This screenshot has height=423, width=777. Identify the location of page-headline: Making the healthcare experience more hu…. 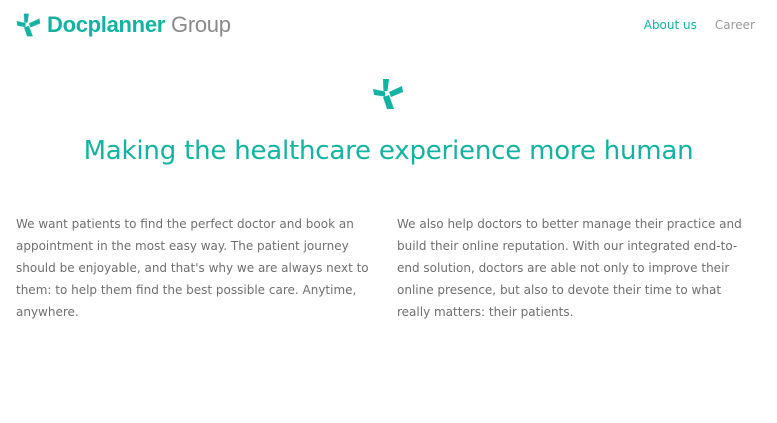
(388, 151).